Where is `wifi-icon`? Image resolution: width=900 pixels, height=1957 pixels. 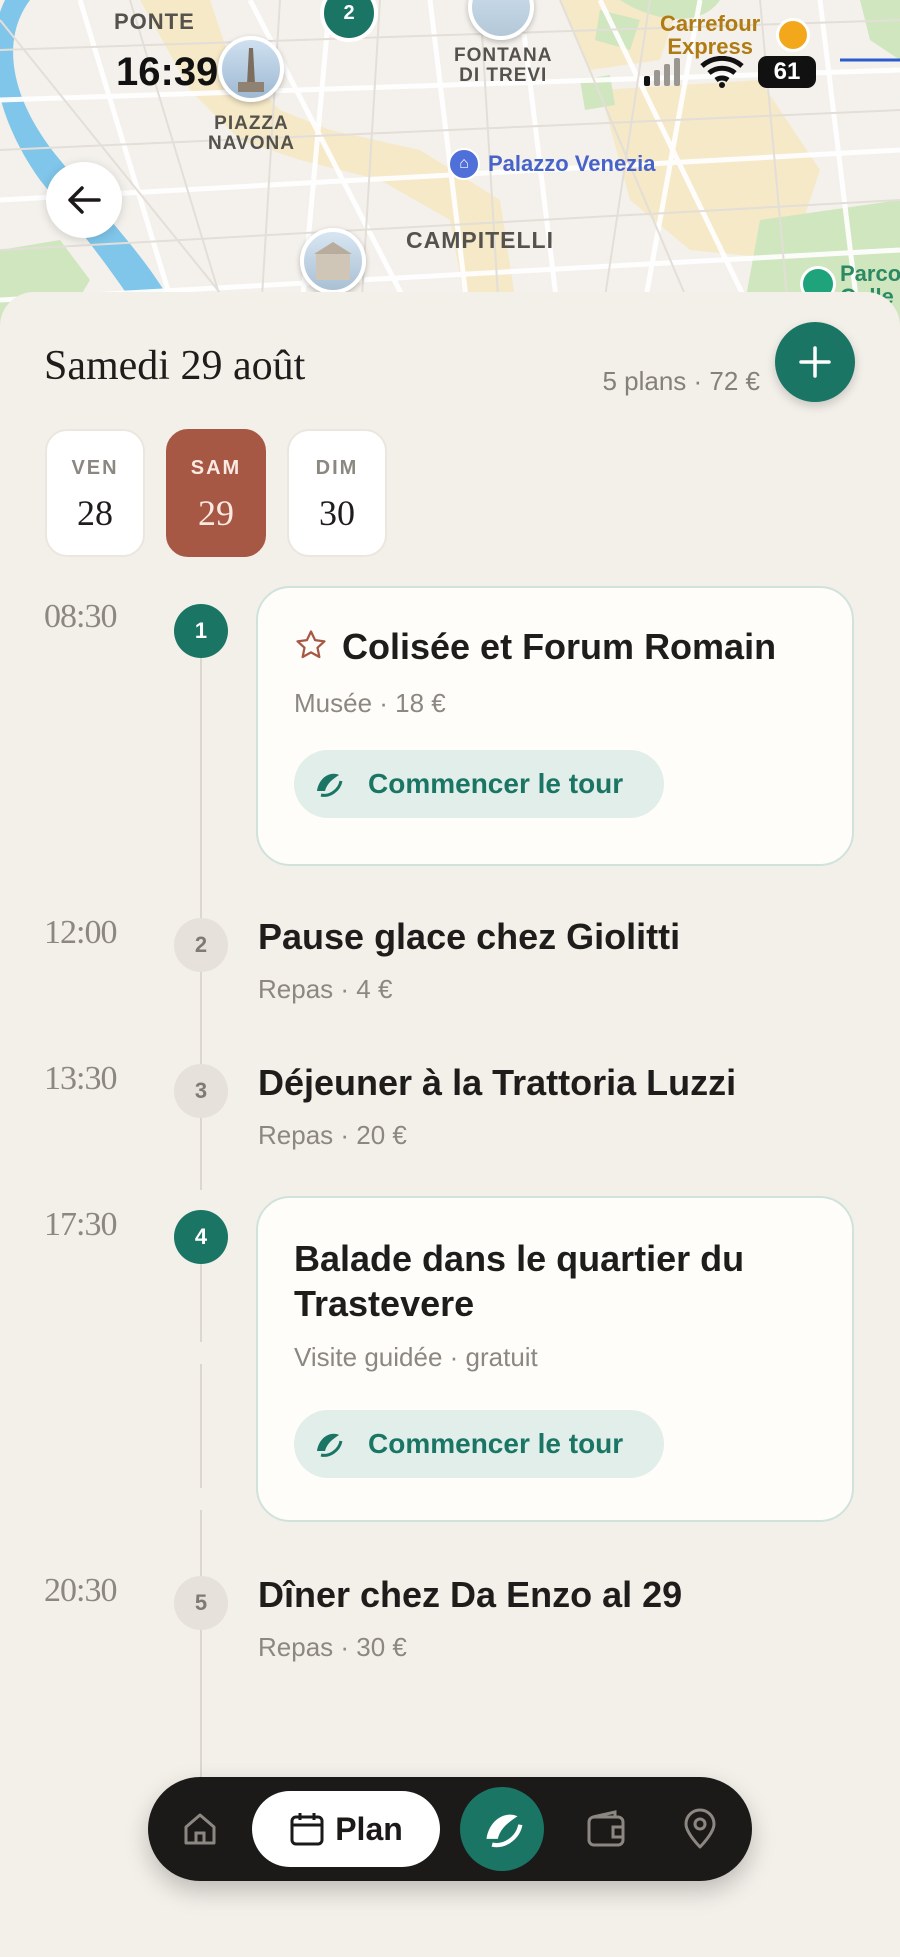
wifi-icon is located at coordinates (722, 74).